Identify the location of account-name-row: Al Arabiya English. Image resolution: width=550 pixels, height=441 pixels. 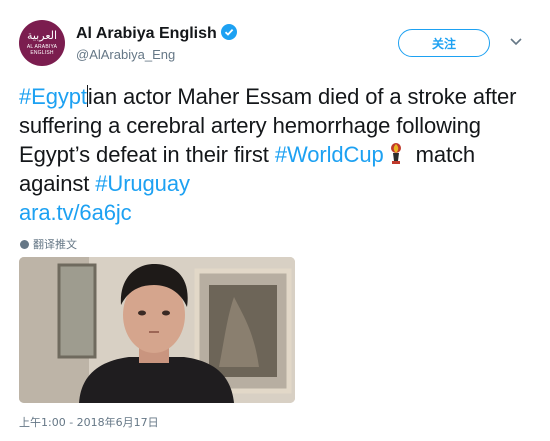
(156, 33).